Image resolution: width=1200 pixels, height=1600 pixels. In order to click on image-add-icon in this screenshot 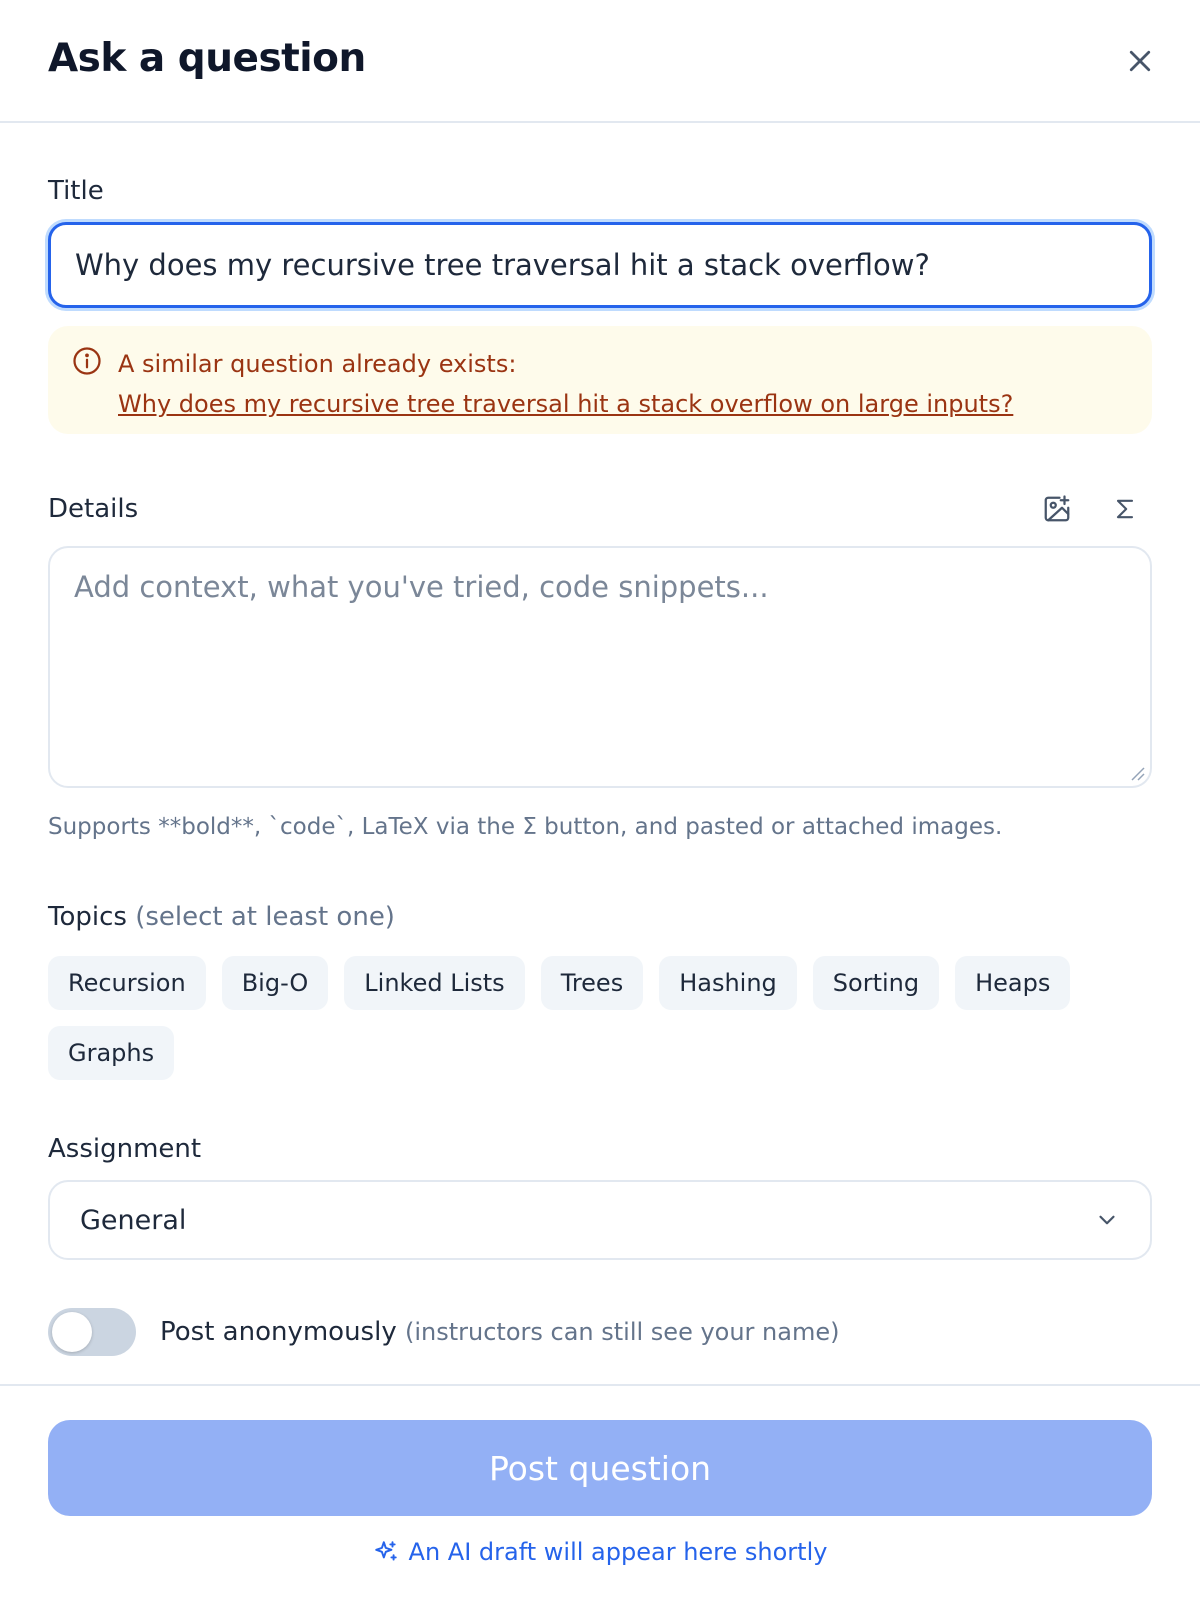, I will do `click(1057, 508)`.